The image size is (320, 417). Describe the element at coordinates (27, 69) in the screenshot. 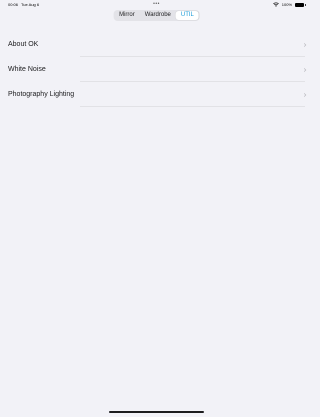

I see `list-item-label: White Noise` at that location.